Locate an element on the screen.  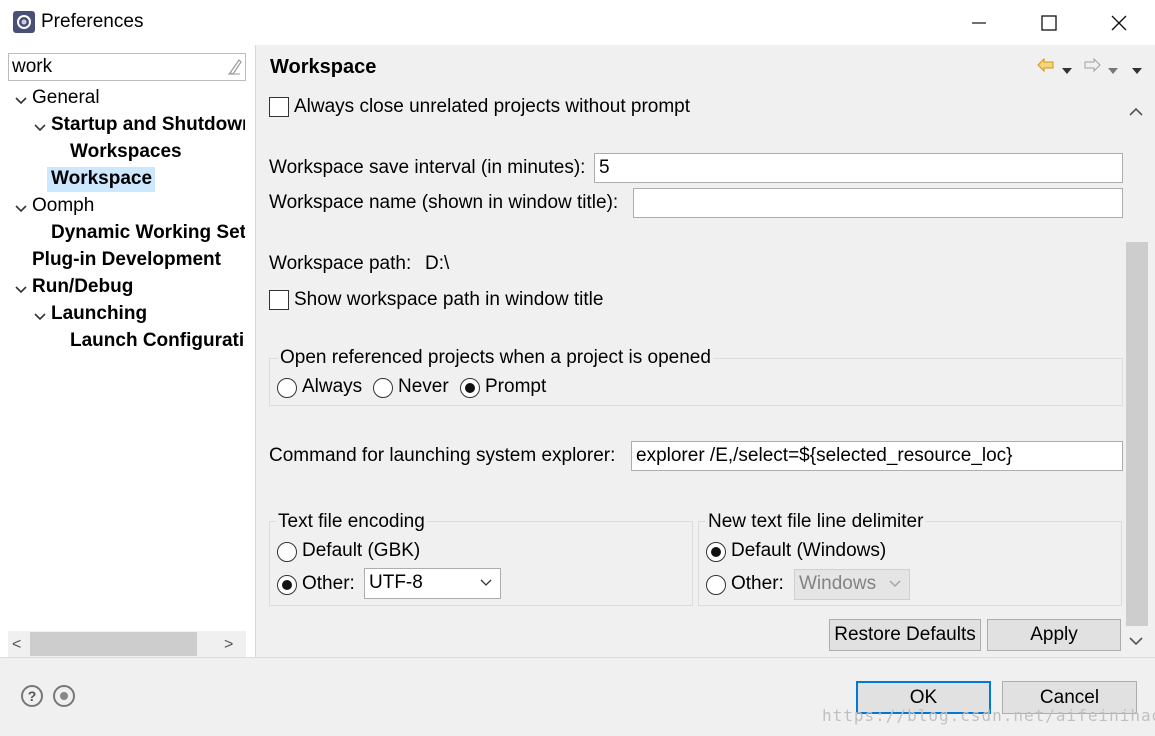
tree-scrollbar-thumb is located at coordinates (113, 644).